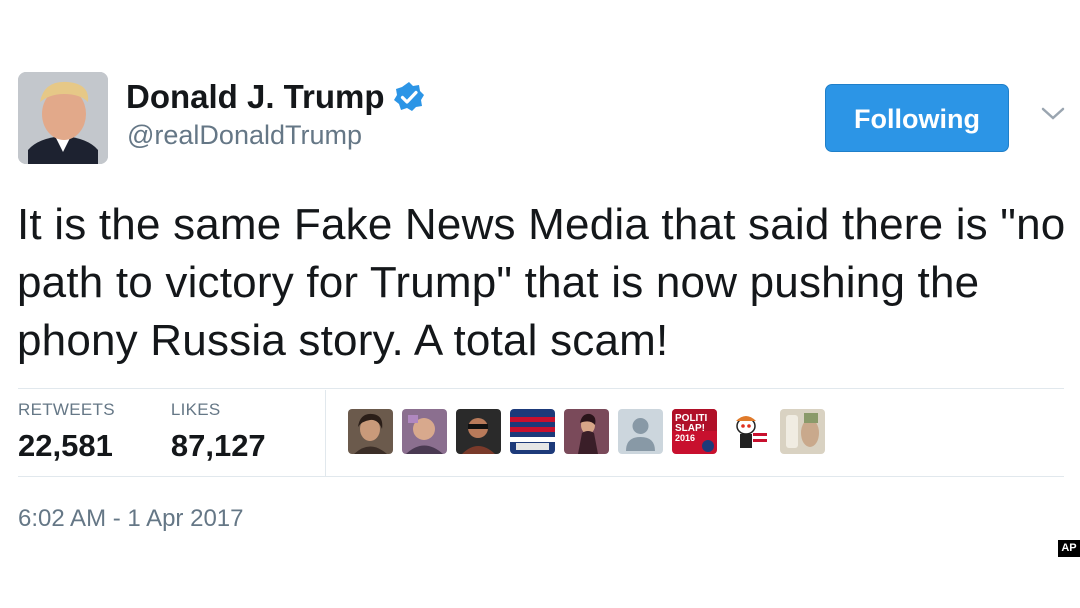 This screenshot has height=608, width=1080. I want to click on retweets-stat: RETWEETS 22,581, so click(66, 432).